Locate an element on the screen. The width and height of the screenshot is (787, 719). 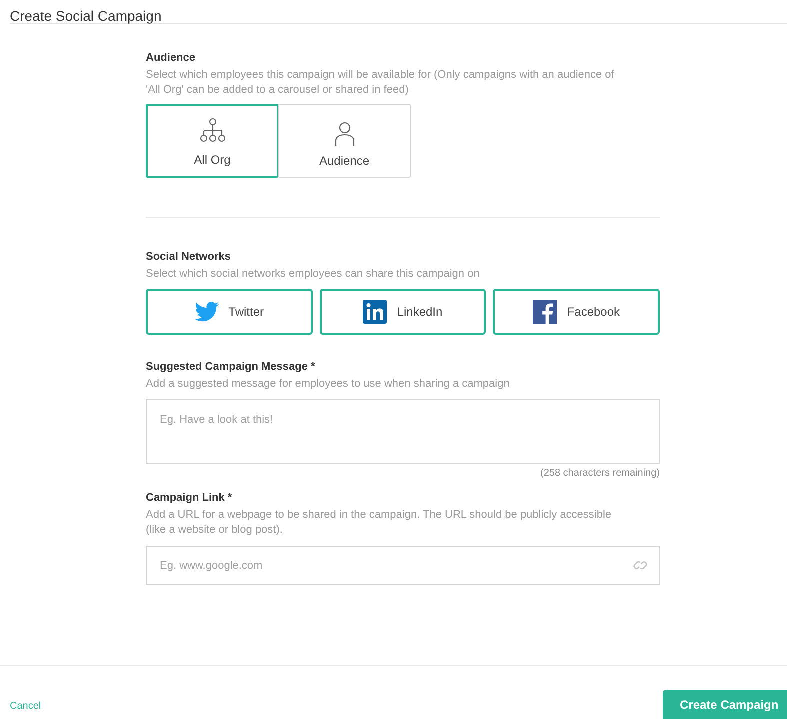
character-counter: (258 characters remaining) is located at coordinates (600, 473).